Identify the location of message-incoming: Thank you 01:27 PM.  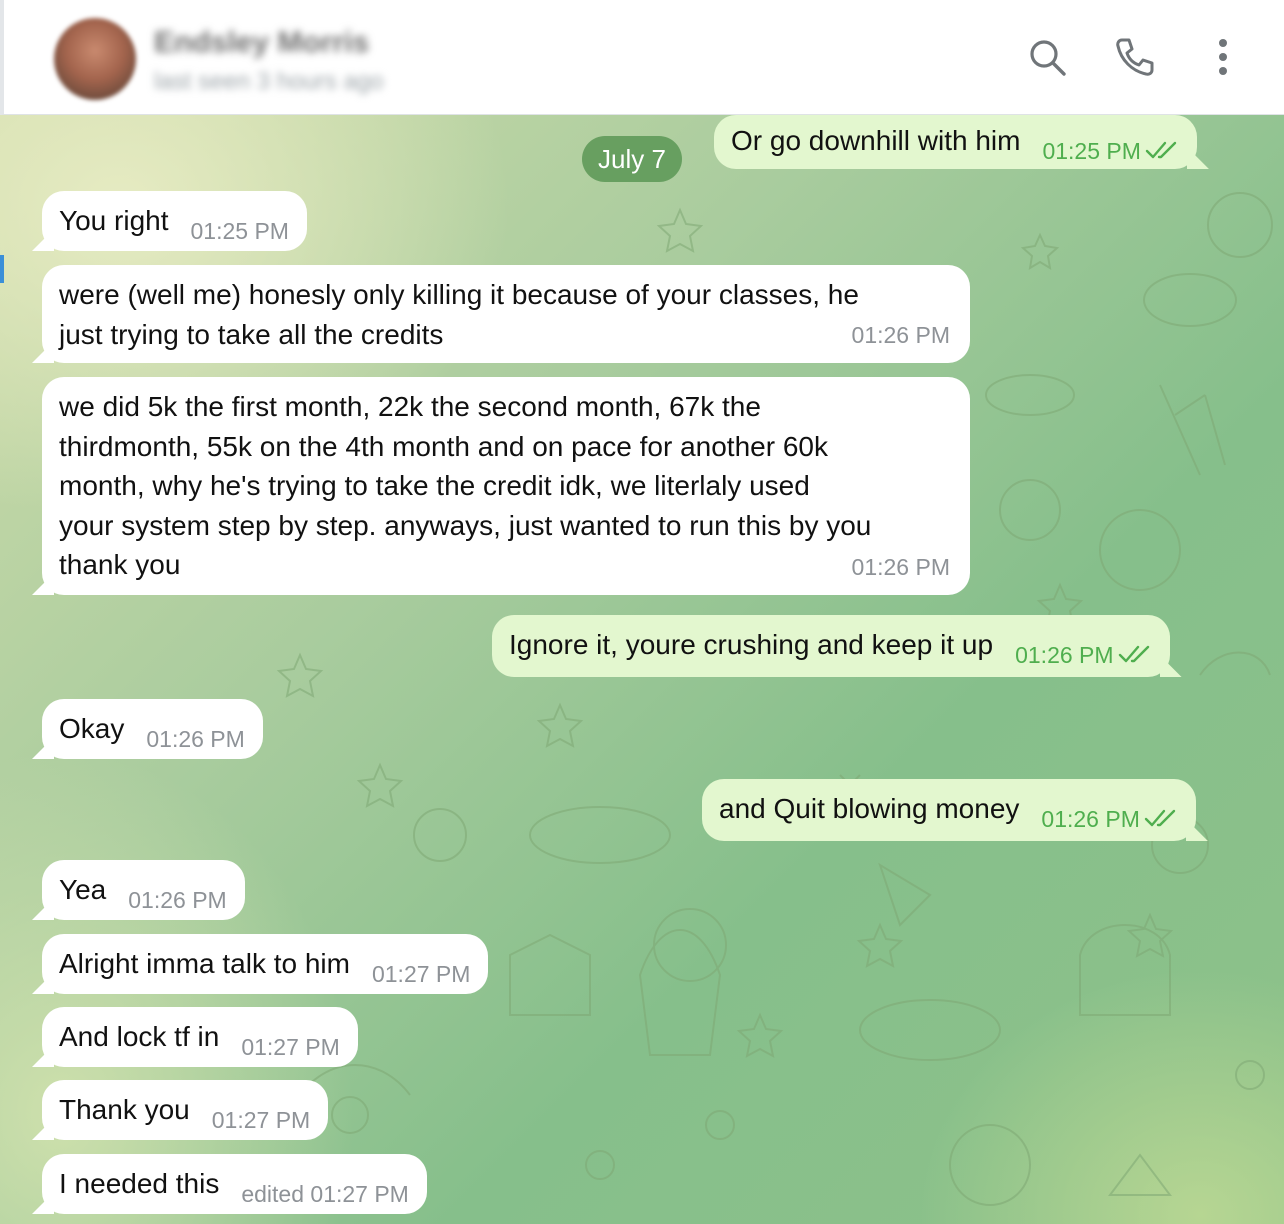
(185, 1110).